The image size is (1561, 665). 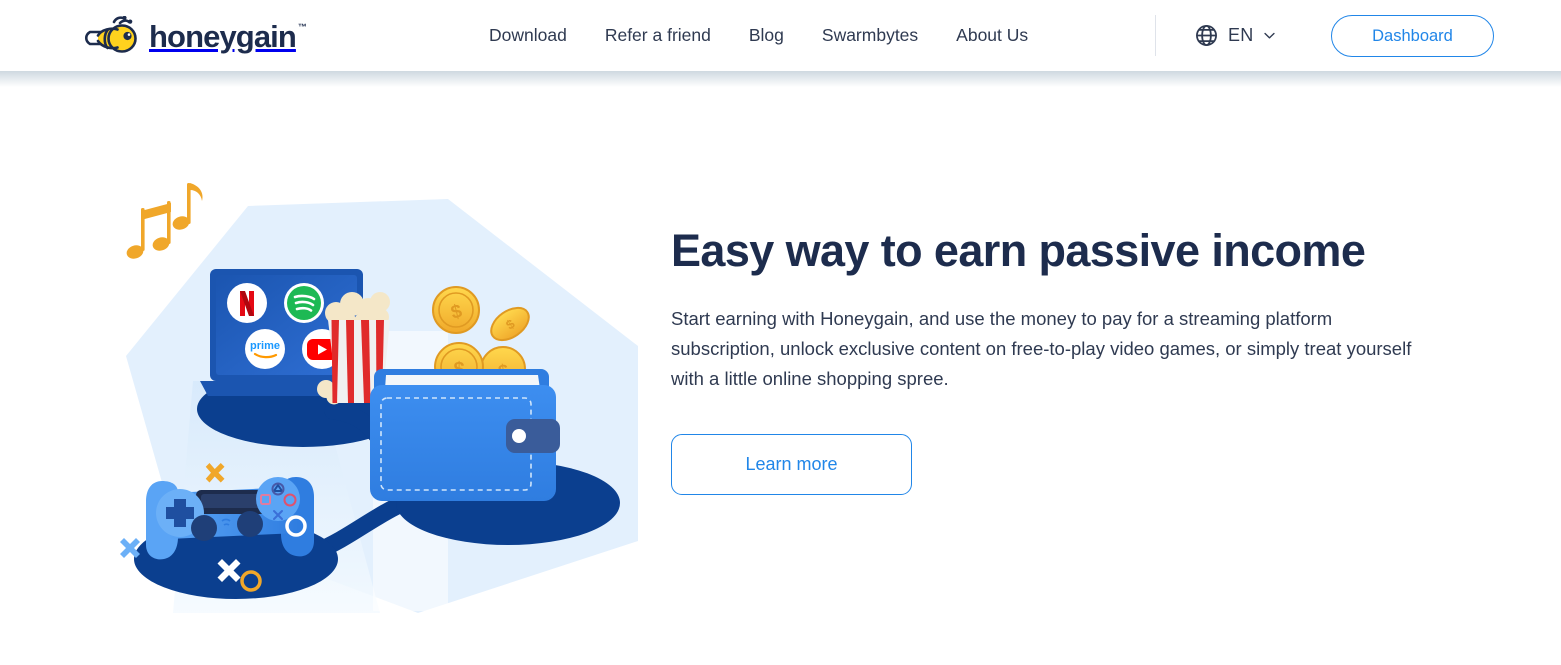 I want to click on chevron-down-icon, so click(x=1269, y=35).